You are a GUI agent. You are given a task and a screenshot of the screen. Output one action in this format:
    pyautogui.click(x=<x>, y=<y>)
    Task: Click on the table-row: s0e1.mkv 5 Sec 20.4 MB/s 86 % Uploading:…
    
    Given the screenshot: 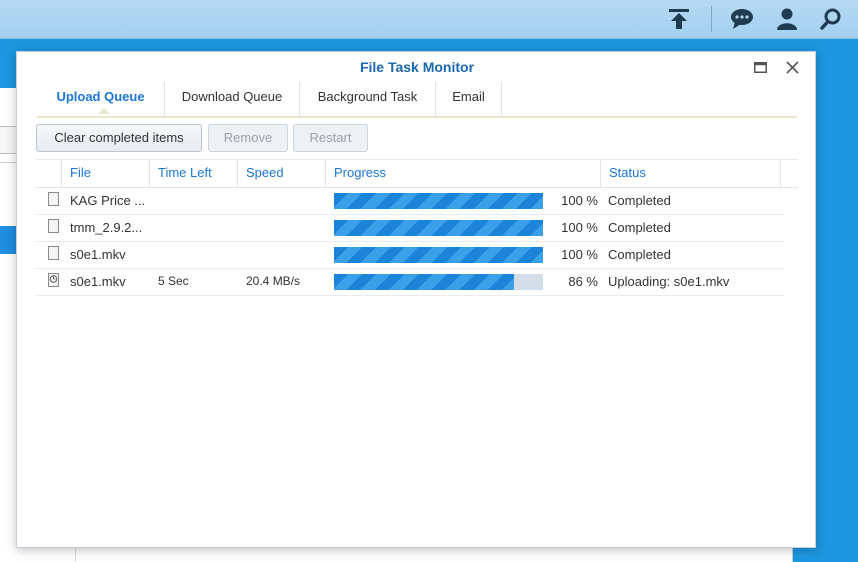 What is the action you would take?
    pyautogui.click(x=410, y=282)
    